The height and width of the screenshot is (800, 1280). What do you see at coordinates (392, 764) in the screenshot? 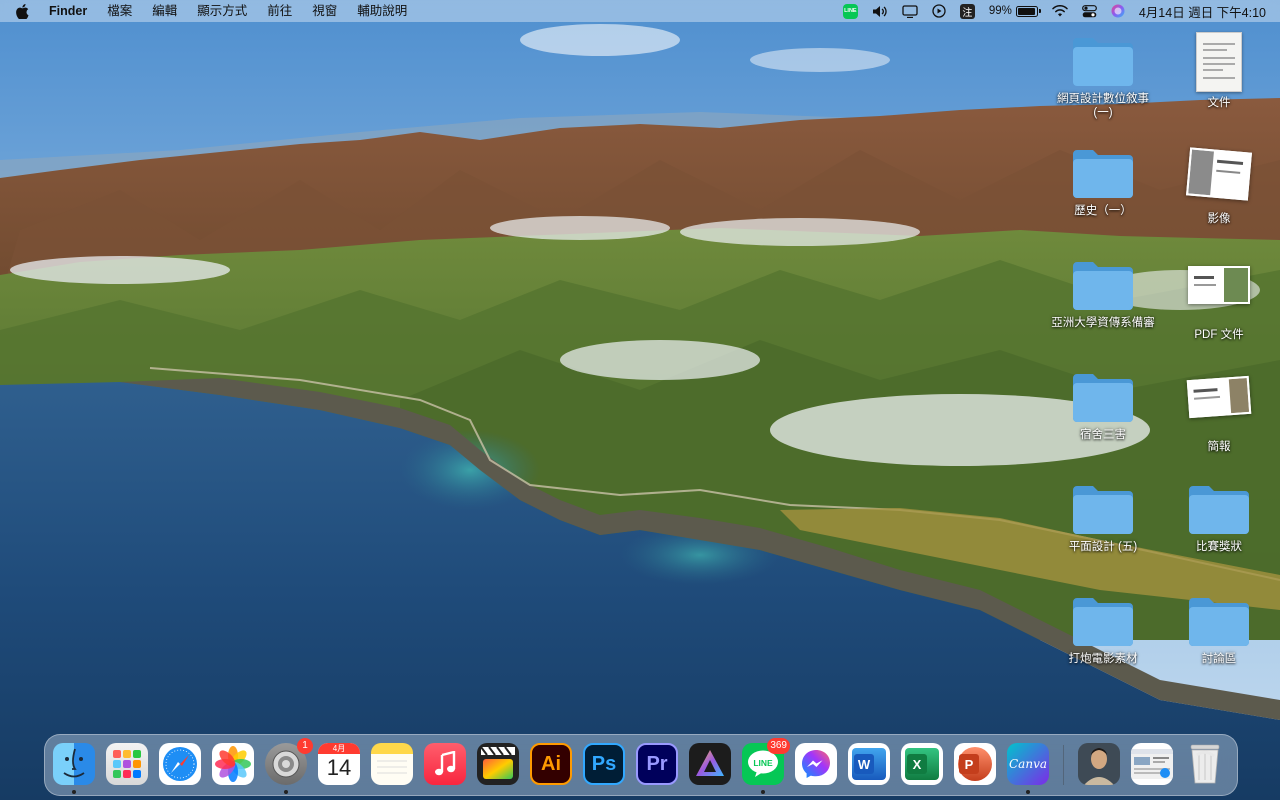
I see `notes-icon` at bounding box center [392, 764].